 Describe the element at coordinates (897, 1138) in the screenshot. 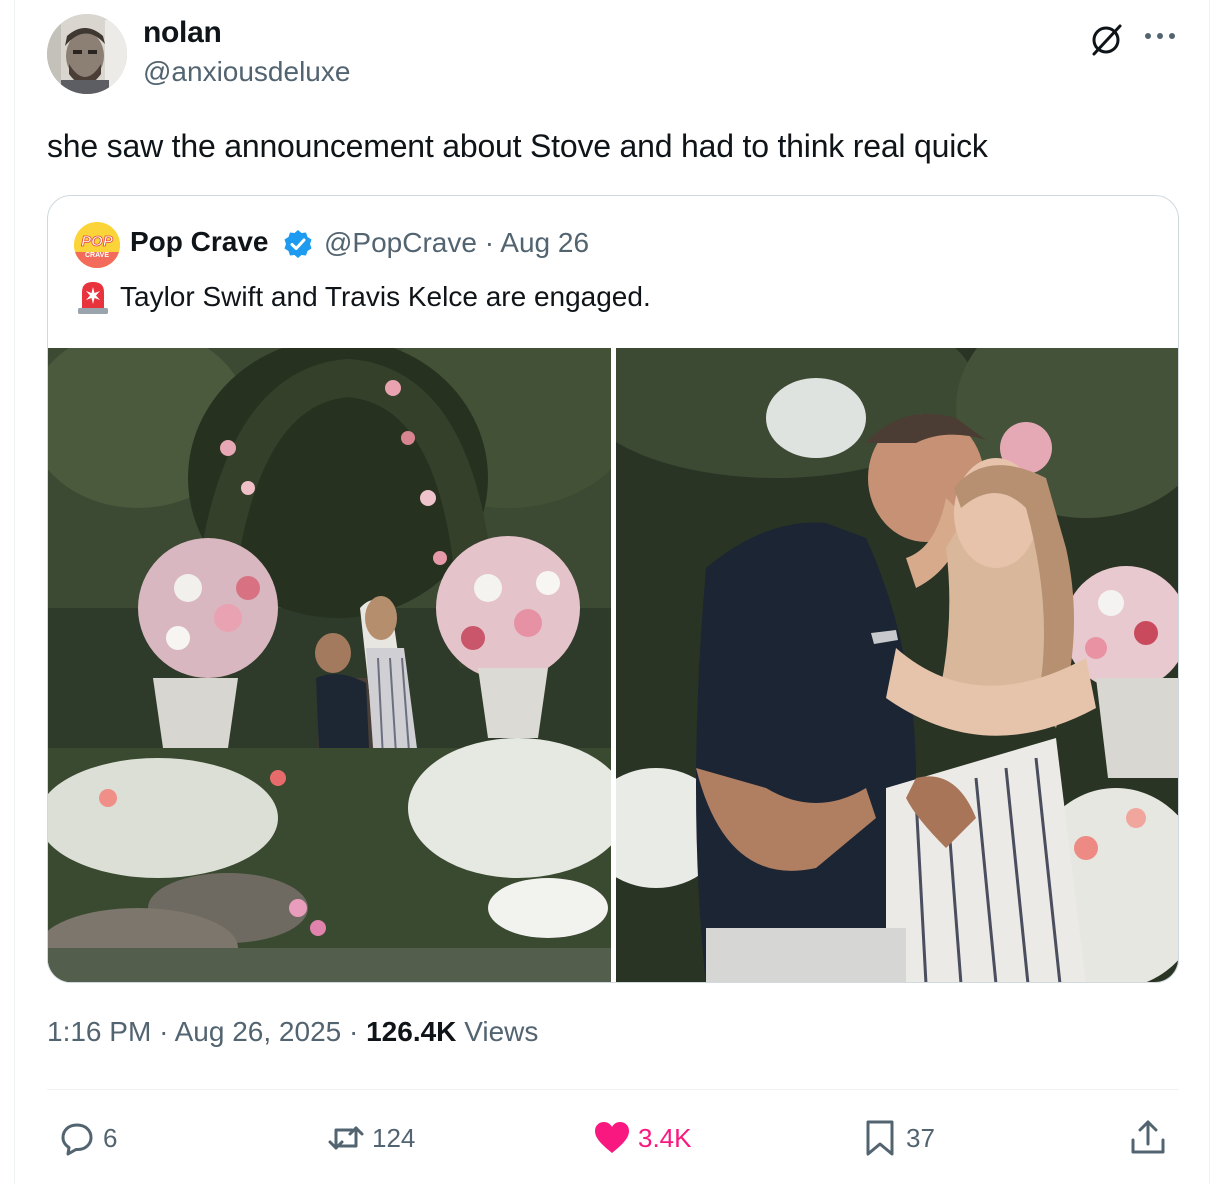

I see `bookmark-button: 37` at that location.